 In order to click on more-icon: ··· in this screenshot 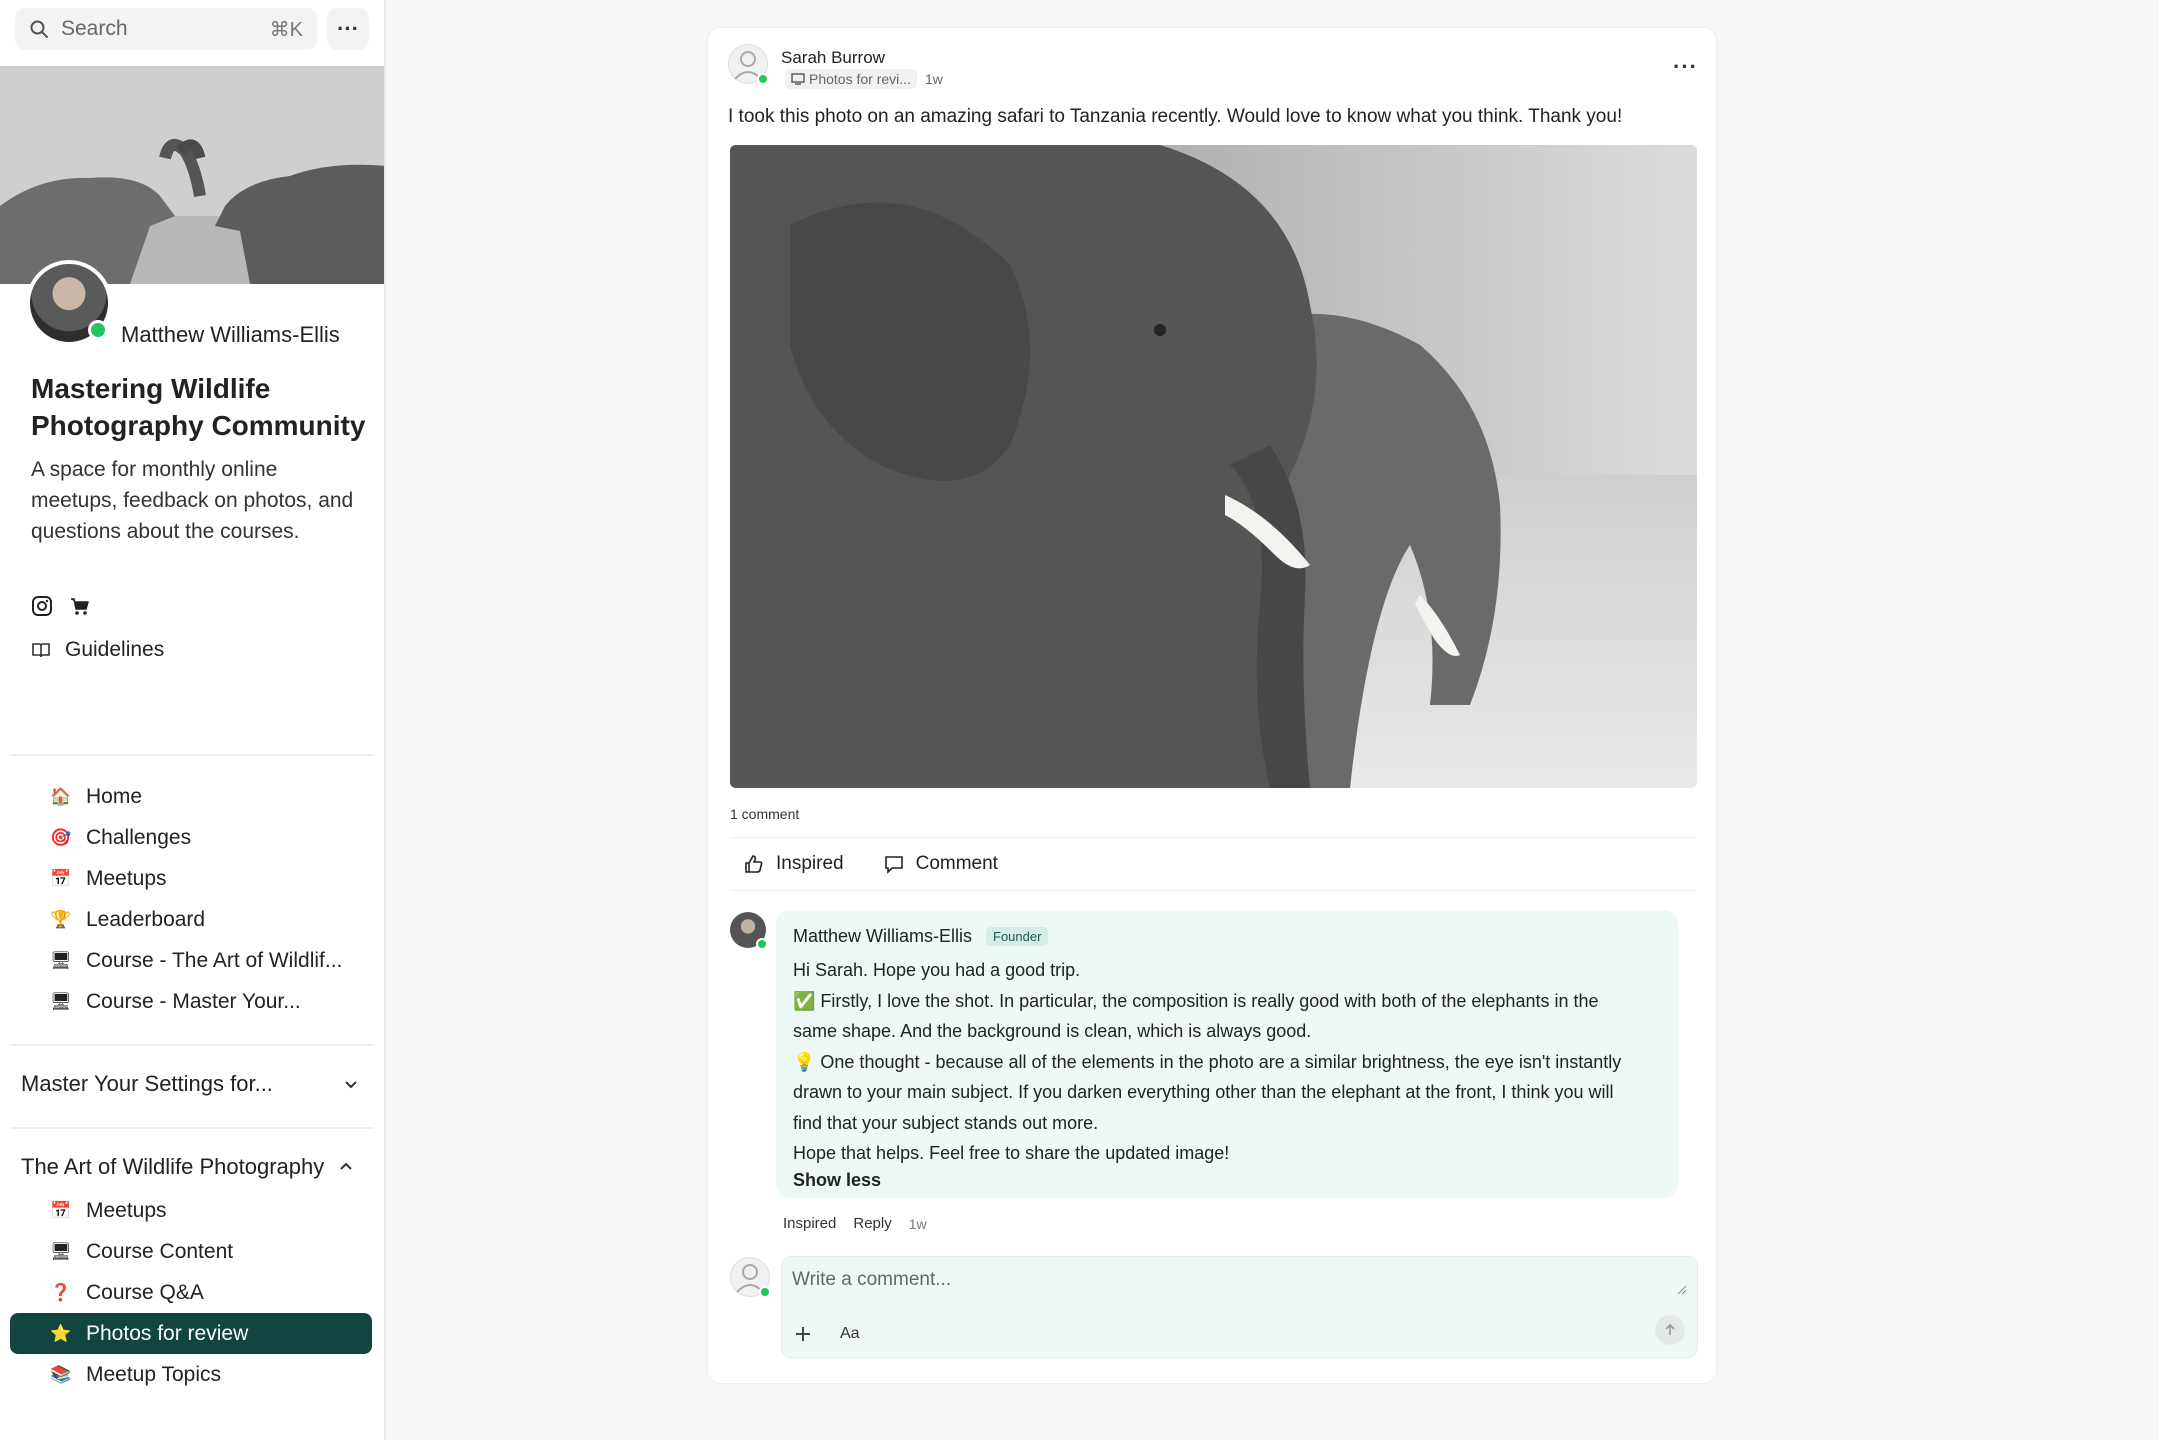, I will do `click(348, 28)`.